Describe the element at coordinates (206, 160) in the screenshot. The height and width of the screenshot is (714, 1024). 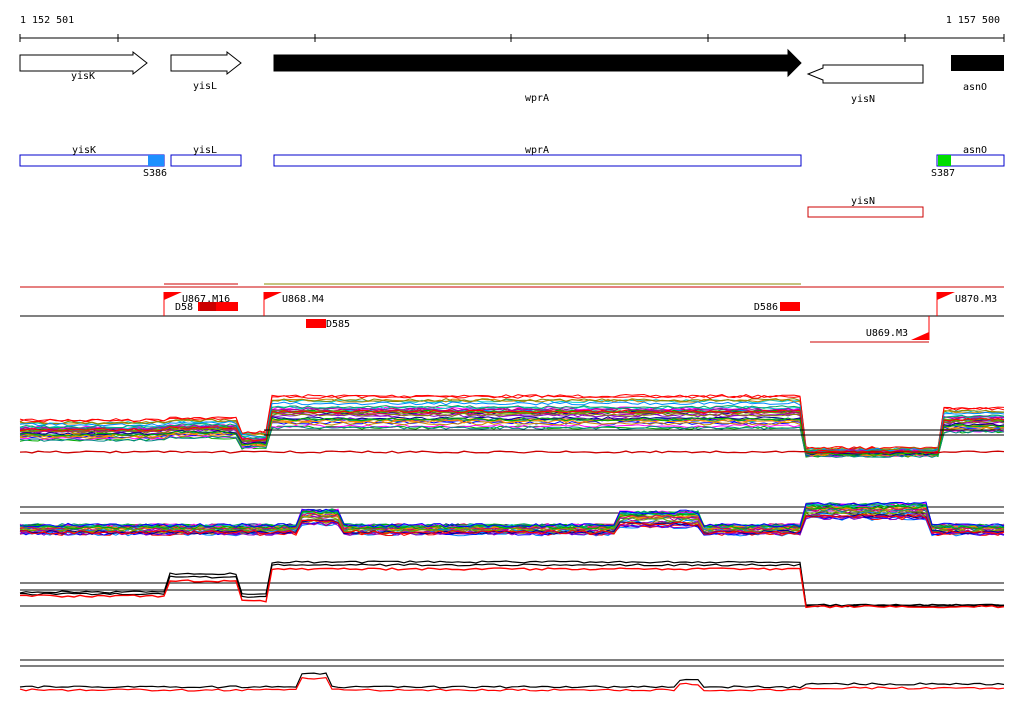
I see `annotation-box-yisL` at that location.